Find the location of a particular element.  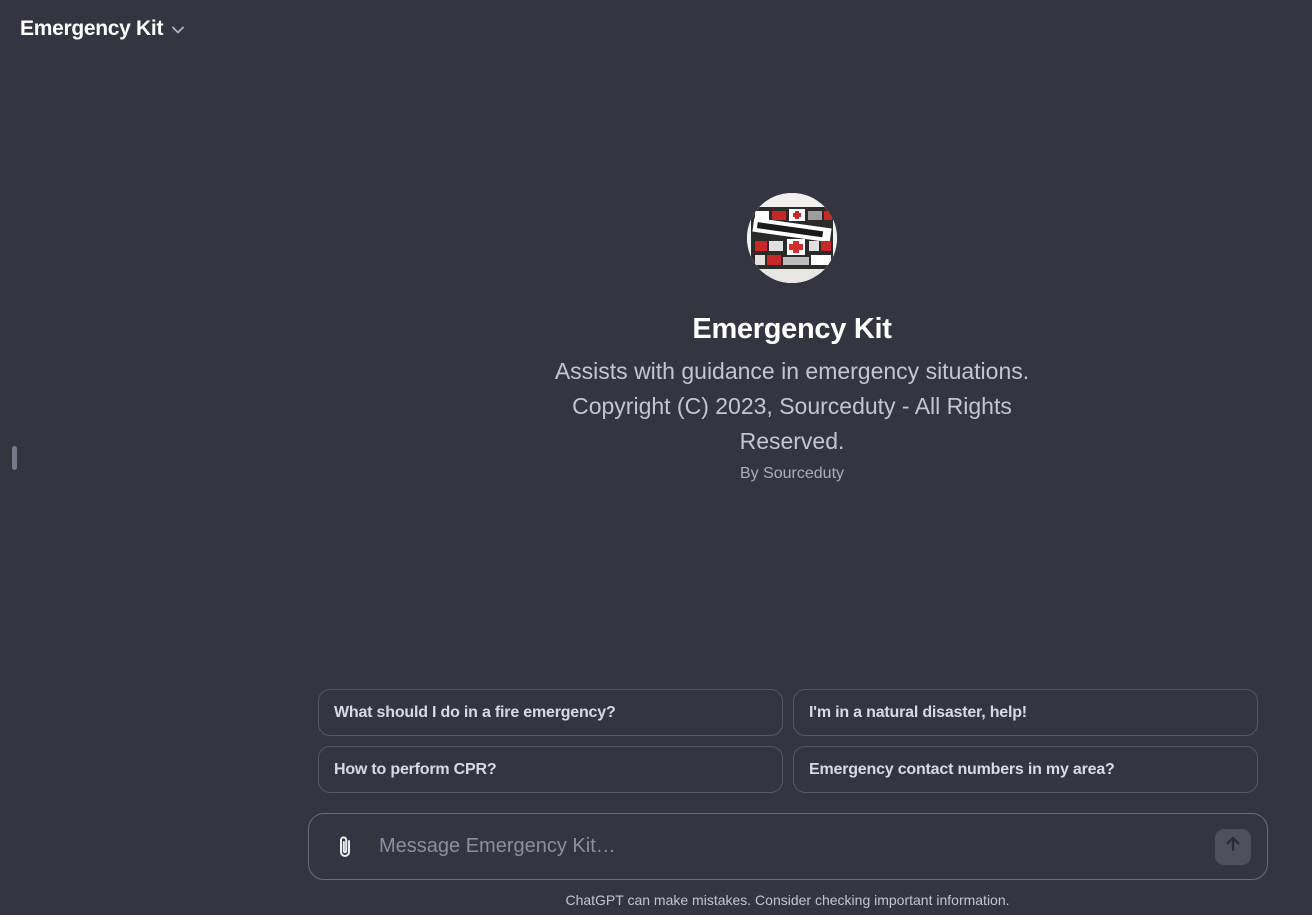

emergency-kit-logo is located at coordinates (792, 238).